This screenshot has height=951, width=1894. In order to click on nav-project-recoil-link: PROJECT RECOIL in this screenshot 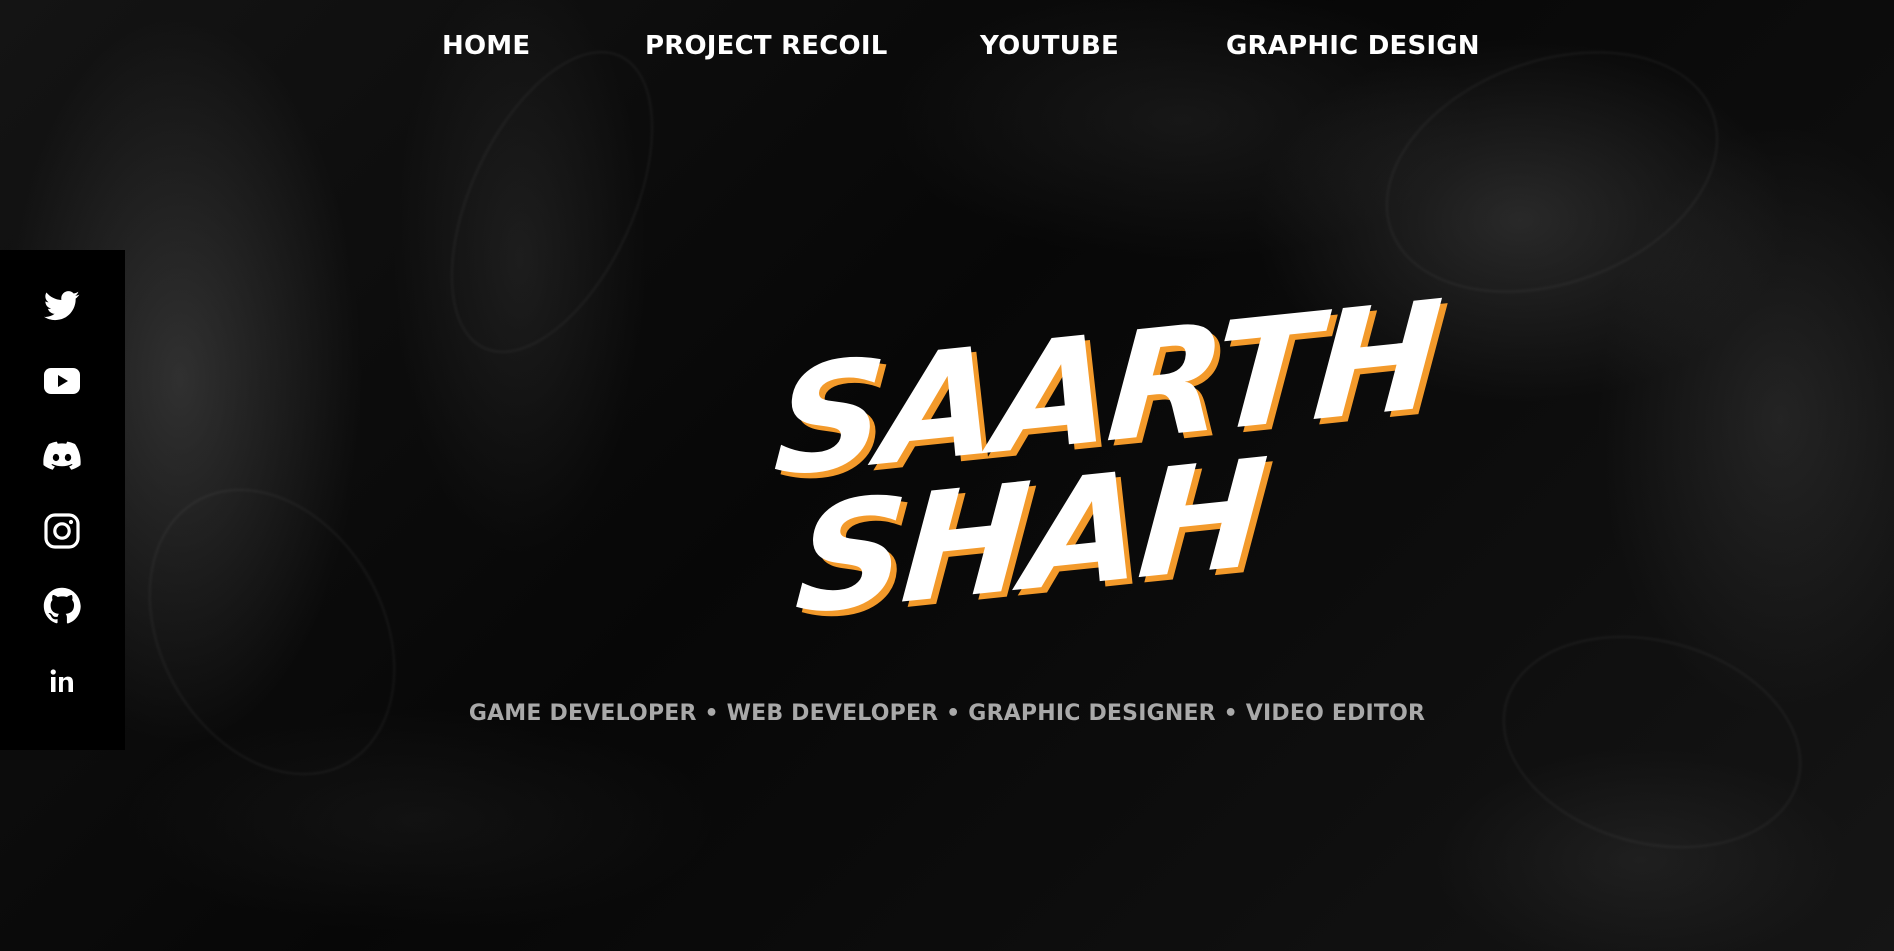, I will do `click(766, 46)`.